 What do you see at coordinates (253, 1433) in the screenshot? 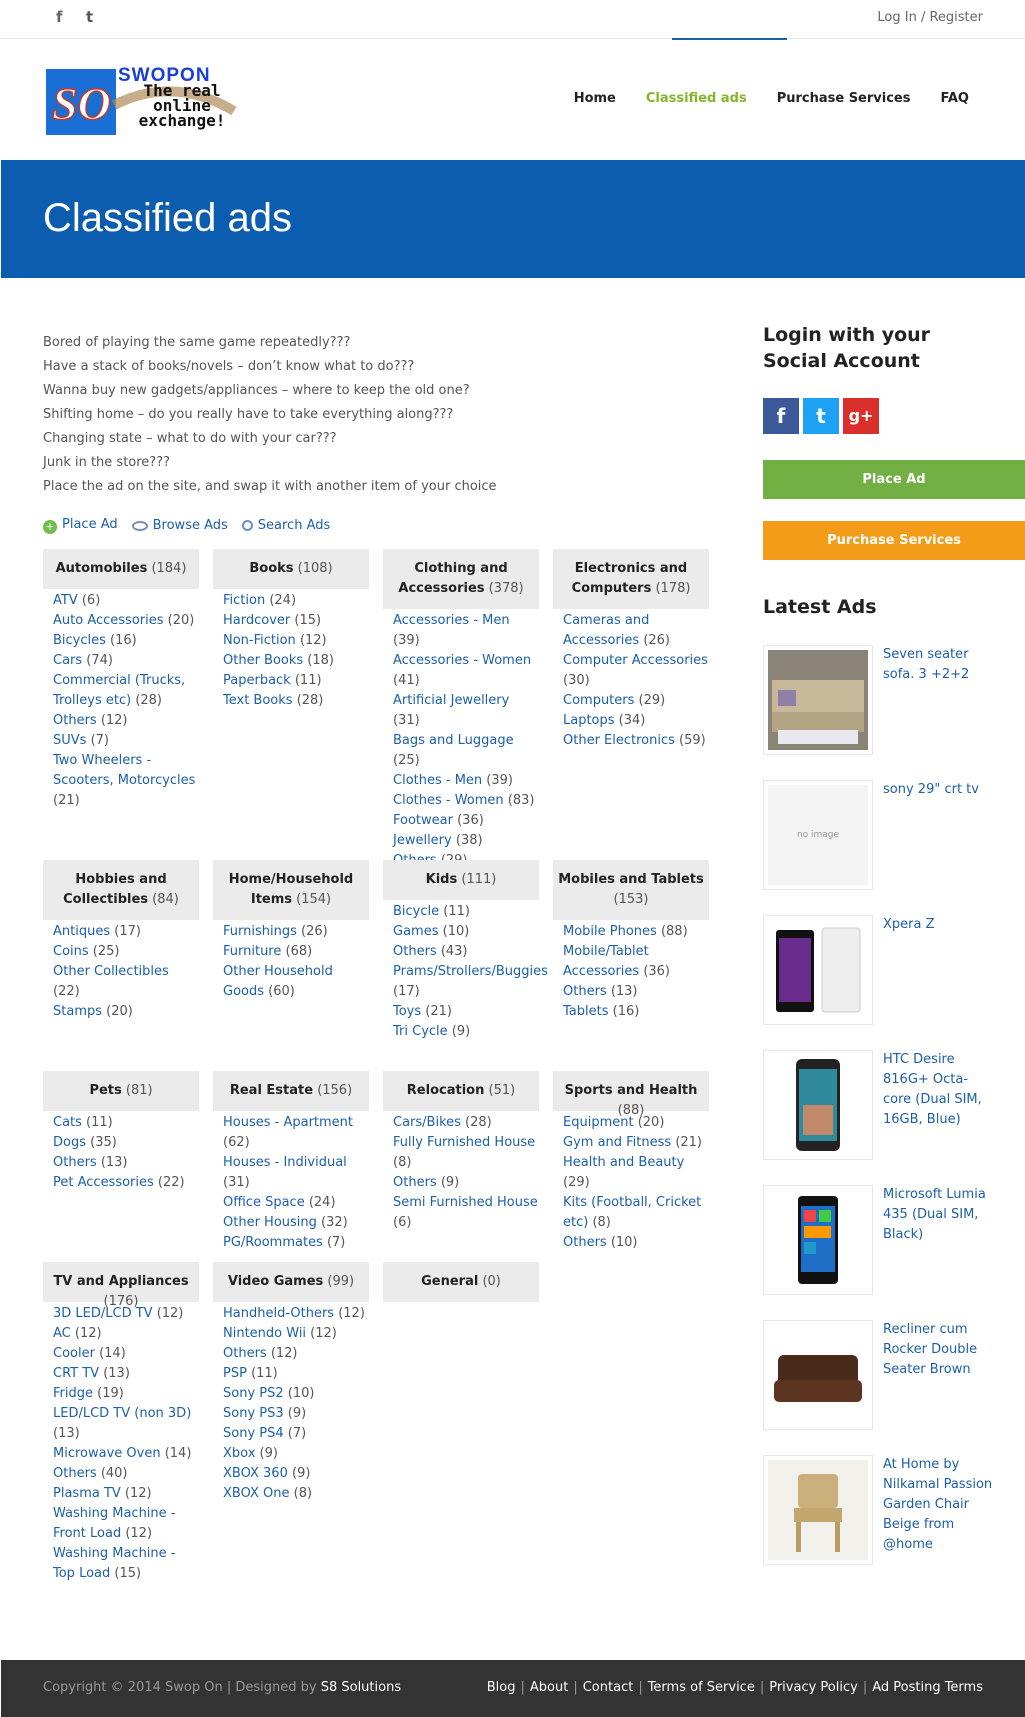
I see `subcategory-link: Sony PS4` at bounding box center [253, 1433].